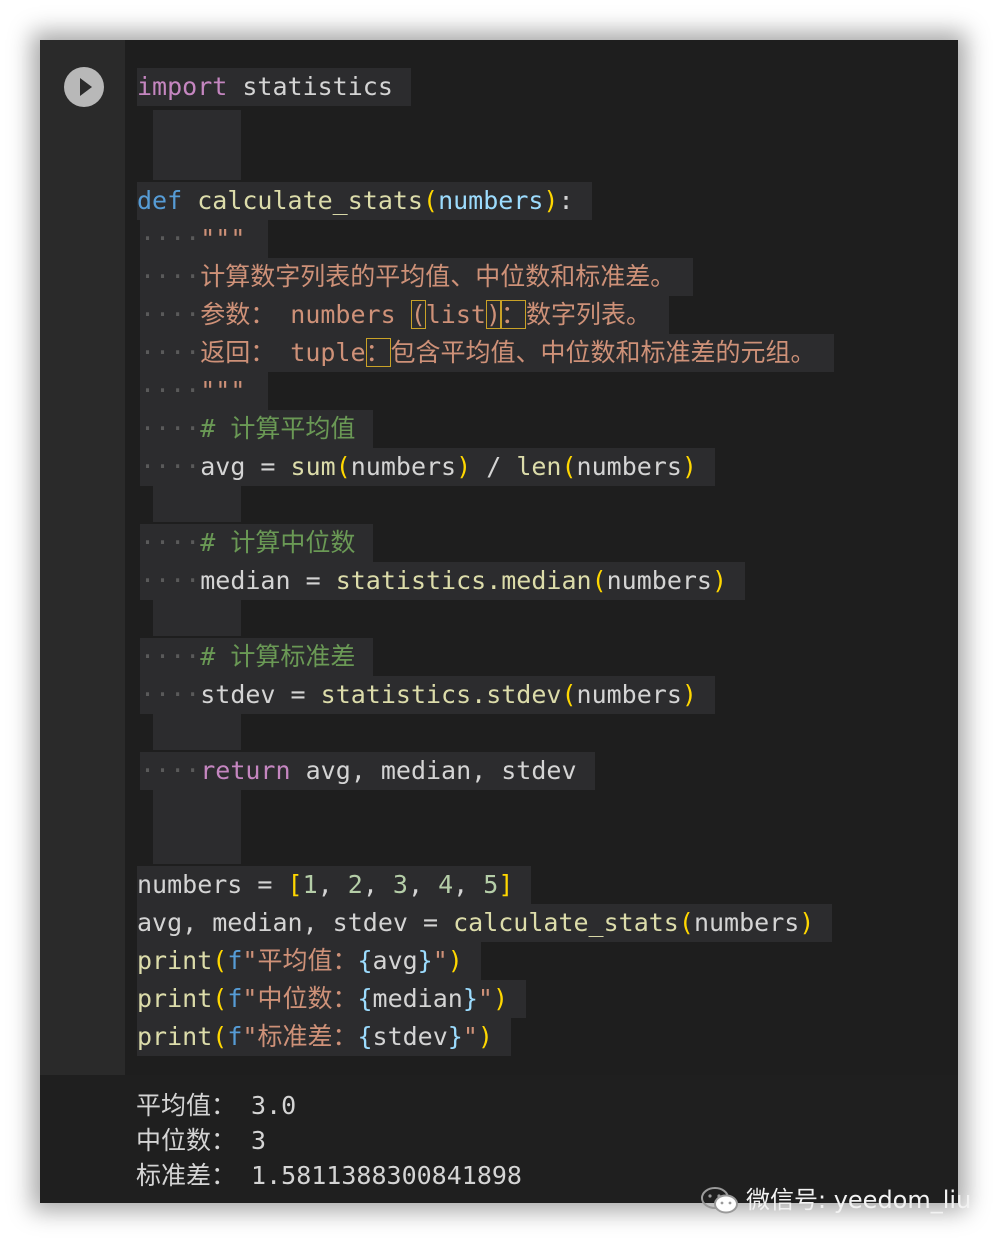 This screenshot has width=998, height=1244. I want to click on code-line-8: ····# 计算平均值, so click(257, 429).